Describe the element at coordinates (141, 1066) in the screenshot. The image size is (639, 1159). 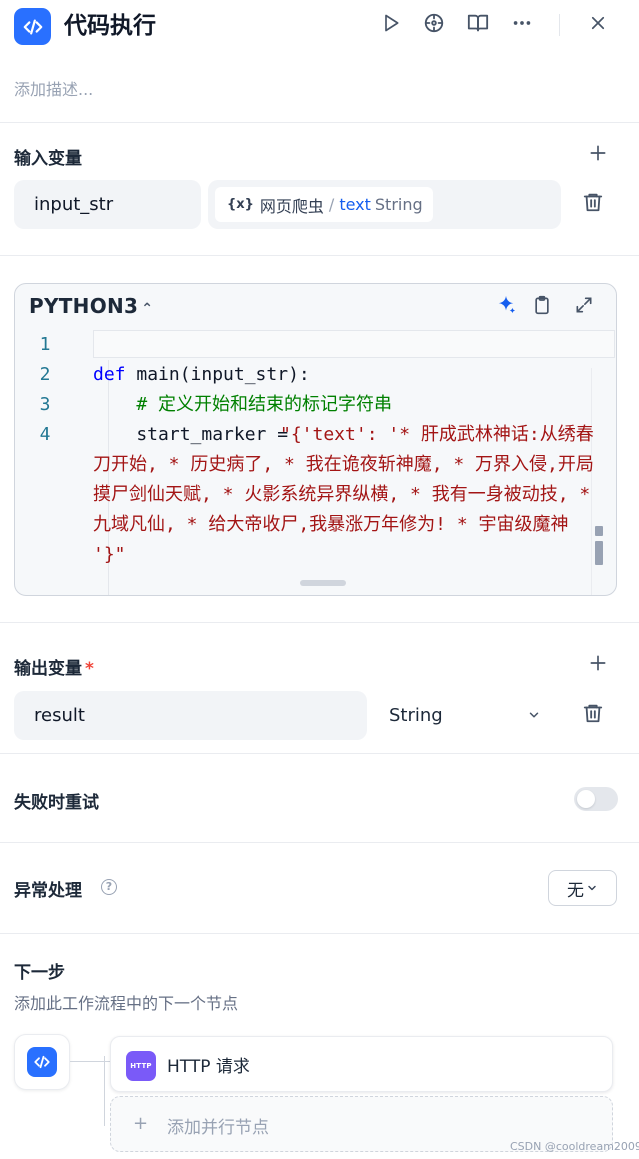
I see `http-icon: HTTP` at that location.